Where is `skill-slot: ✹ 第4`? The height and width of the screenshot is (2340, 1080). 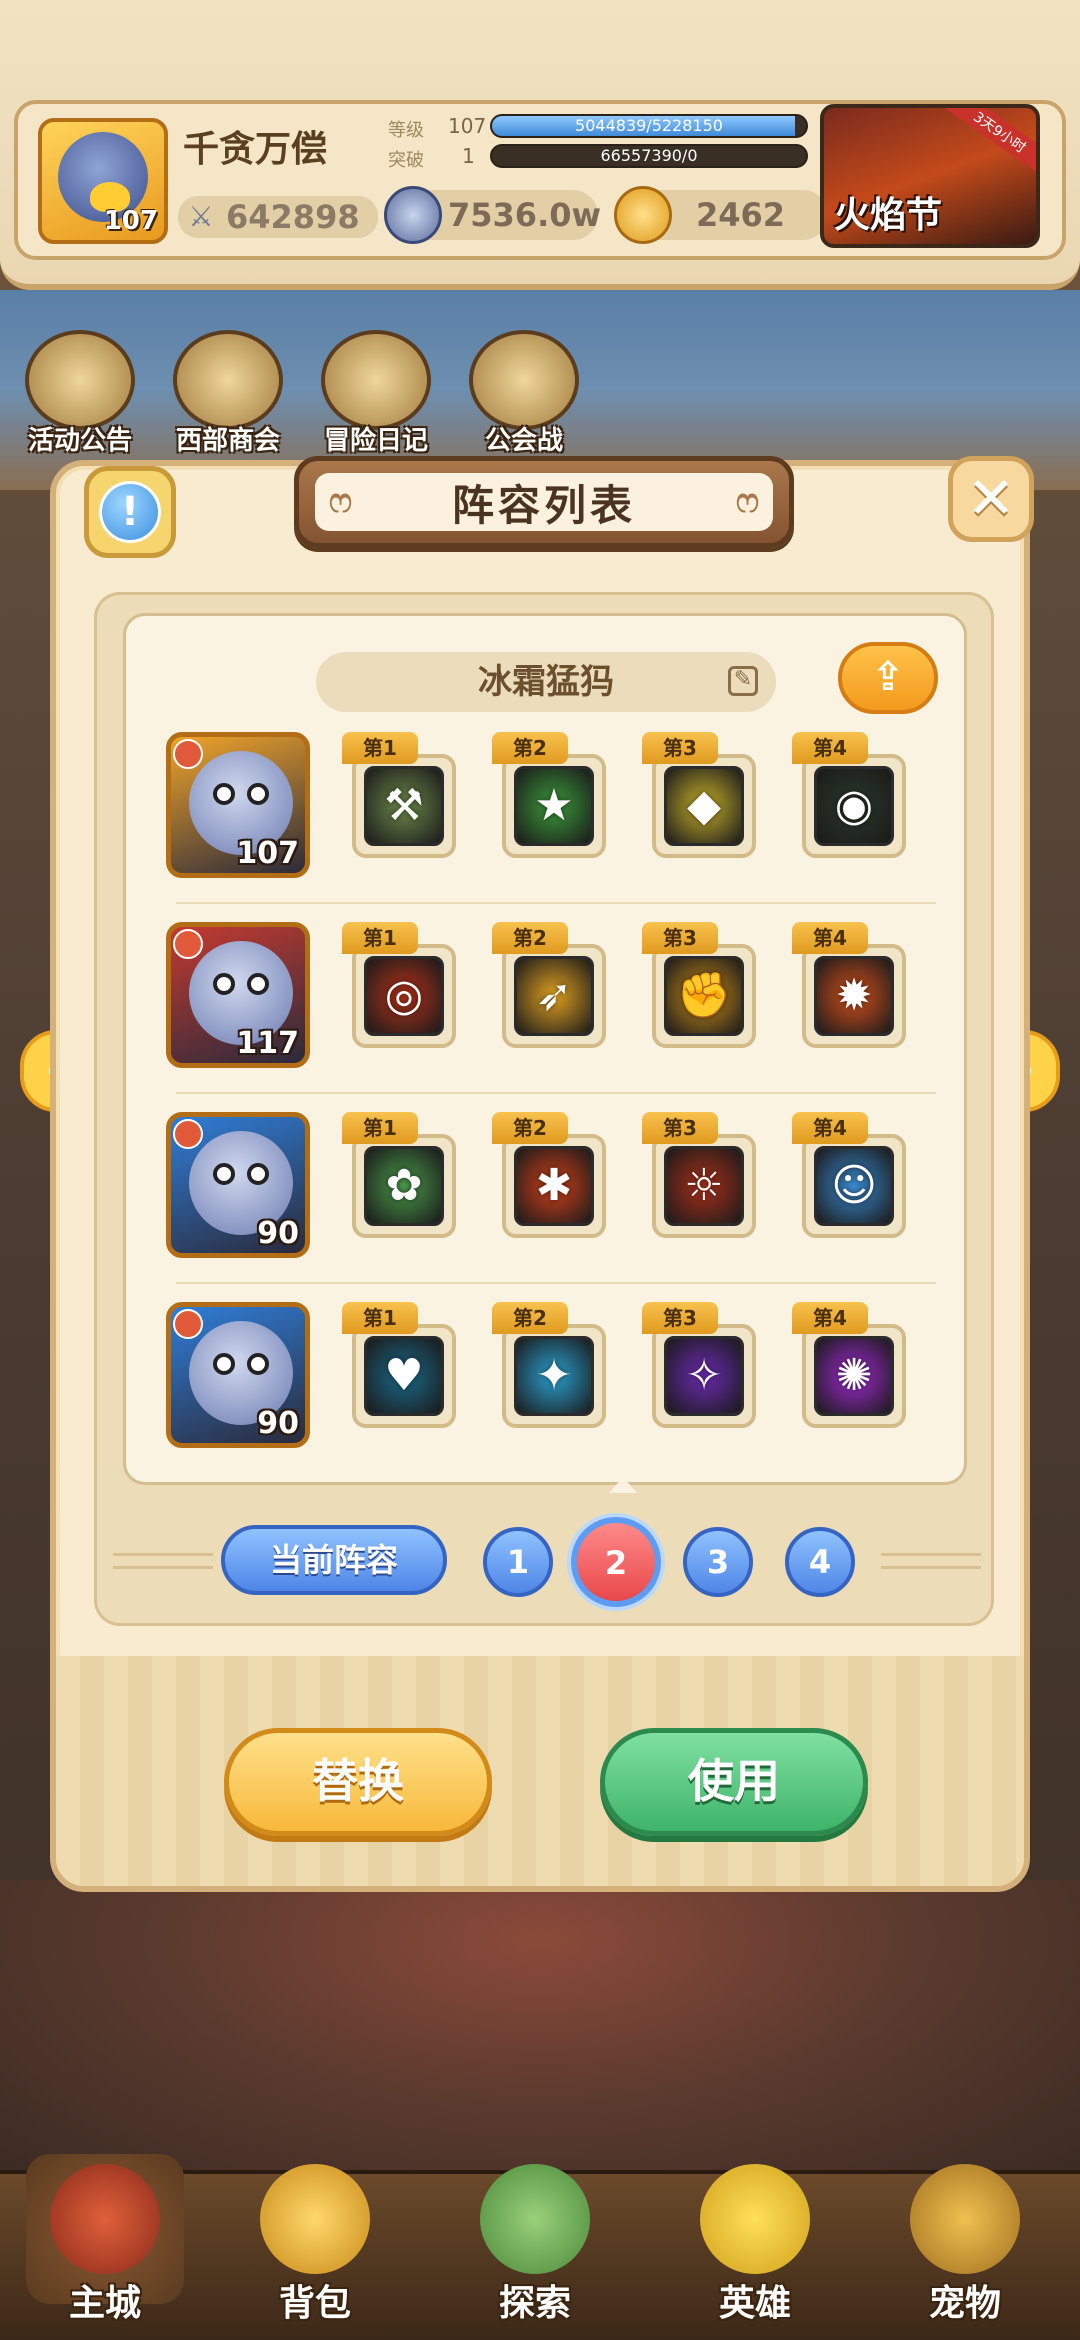 skill-slot: ✹ 第4 is located at coordinates (849, 987).